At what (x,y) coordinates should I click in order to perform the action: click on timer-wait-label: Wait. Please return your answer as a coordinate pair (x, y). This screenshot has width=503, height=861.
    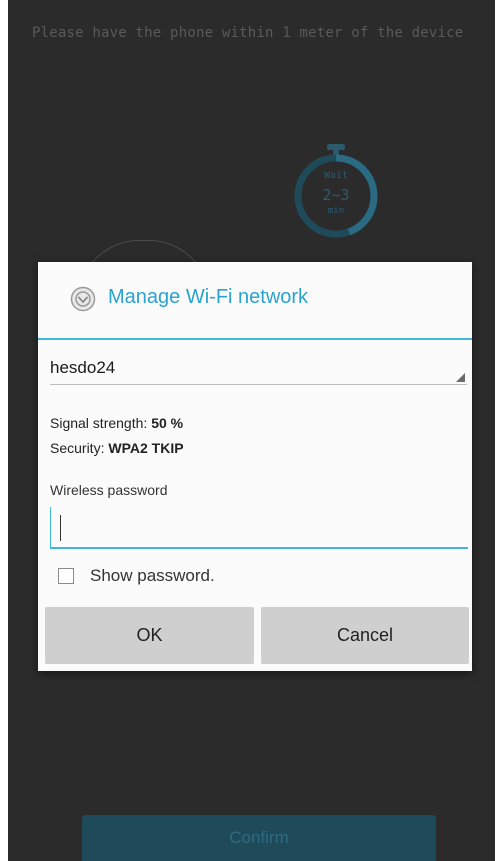
    Looking at the image, I should click on (336, 175).